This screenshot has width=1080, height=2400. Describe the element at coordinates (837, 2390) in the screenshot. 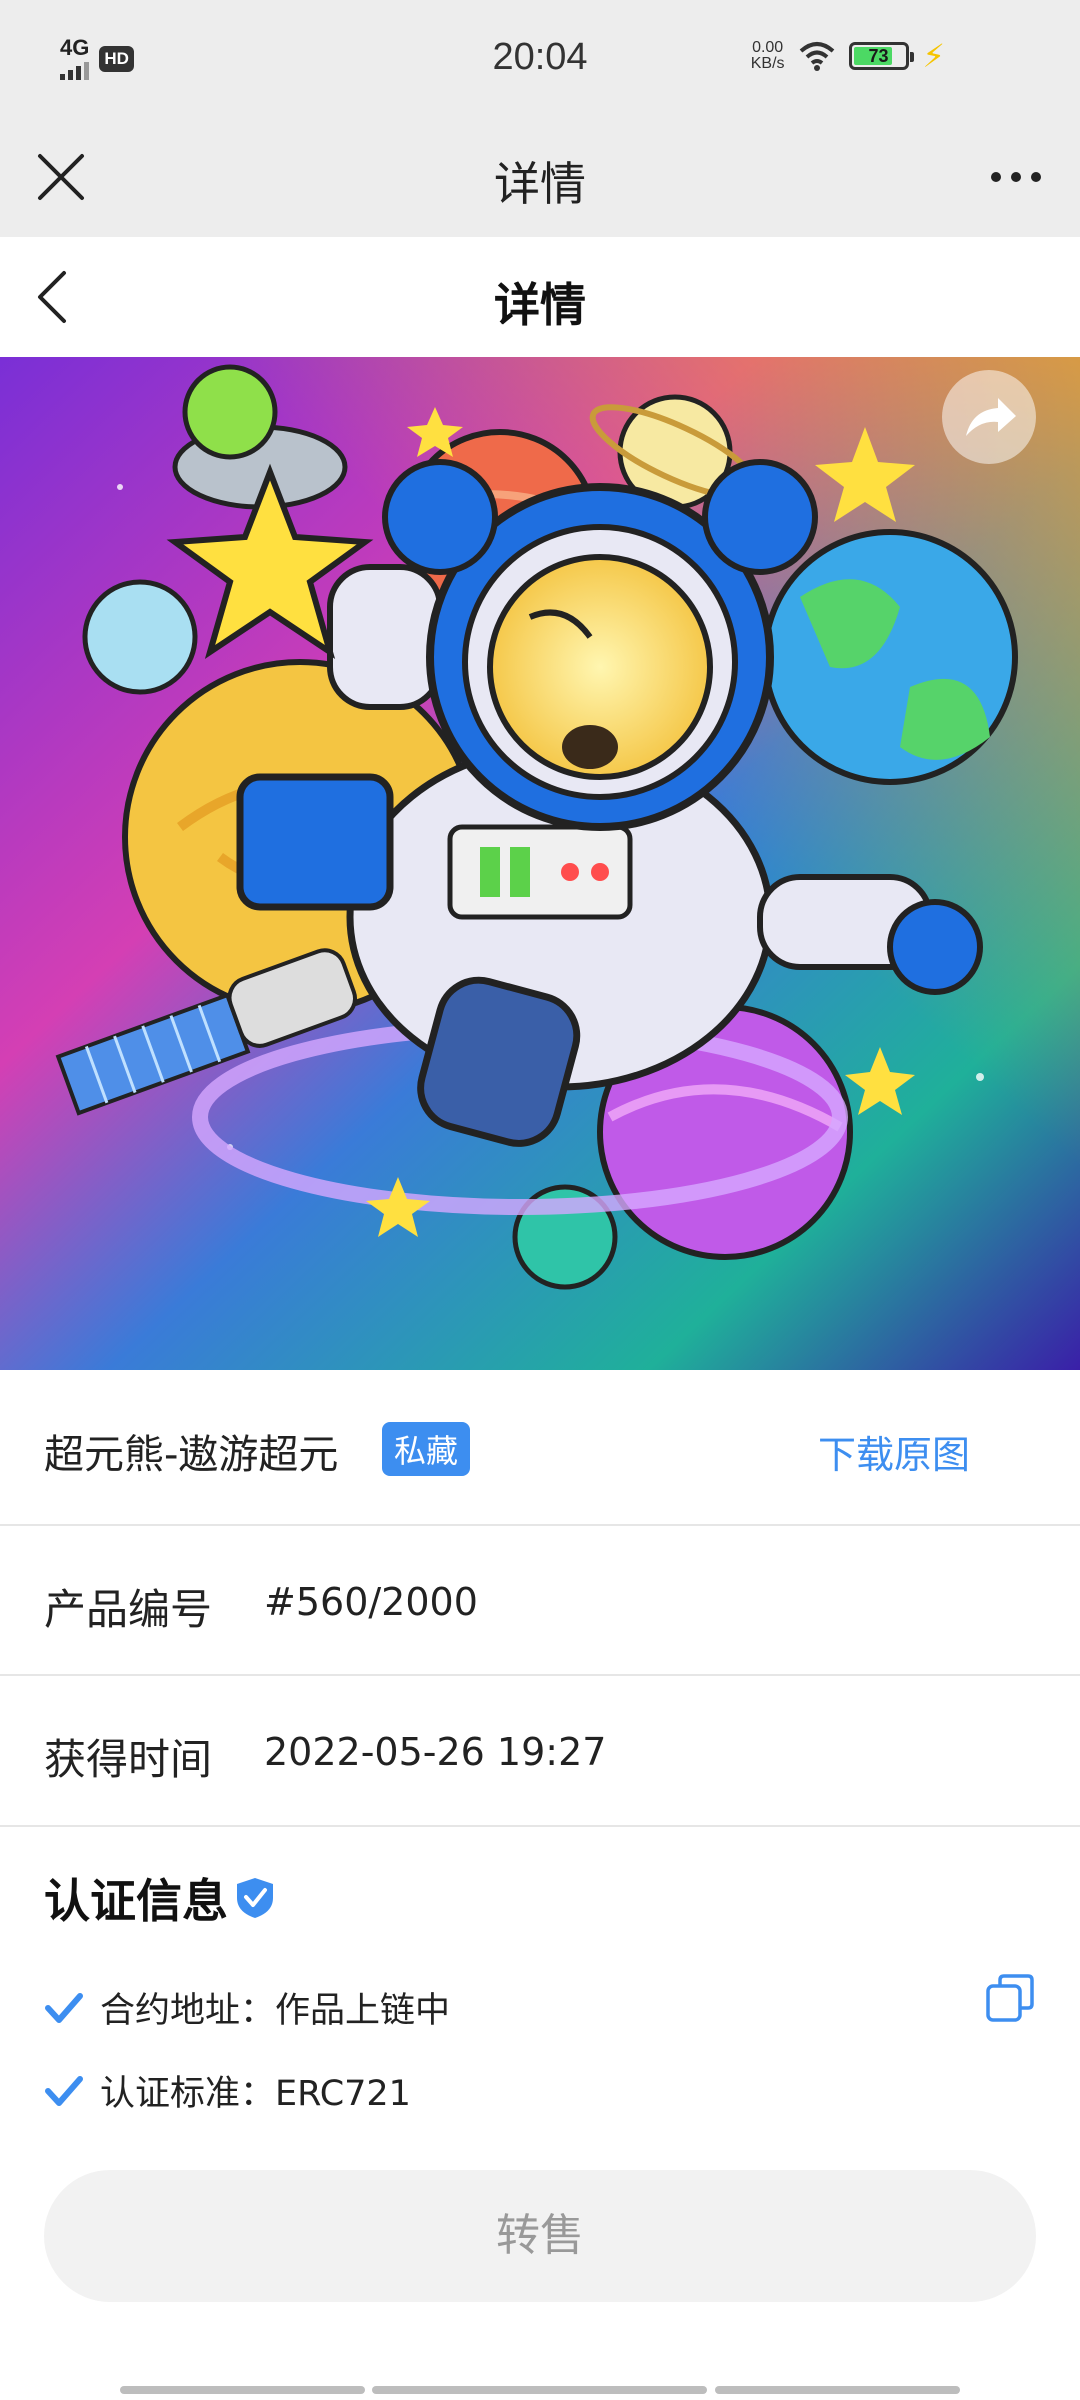

I see `gesture-bar-right` at that location.